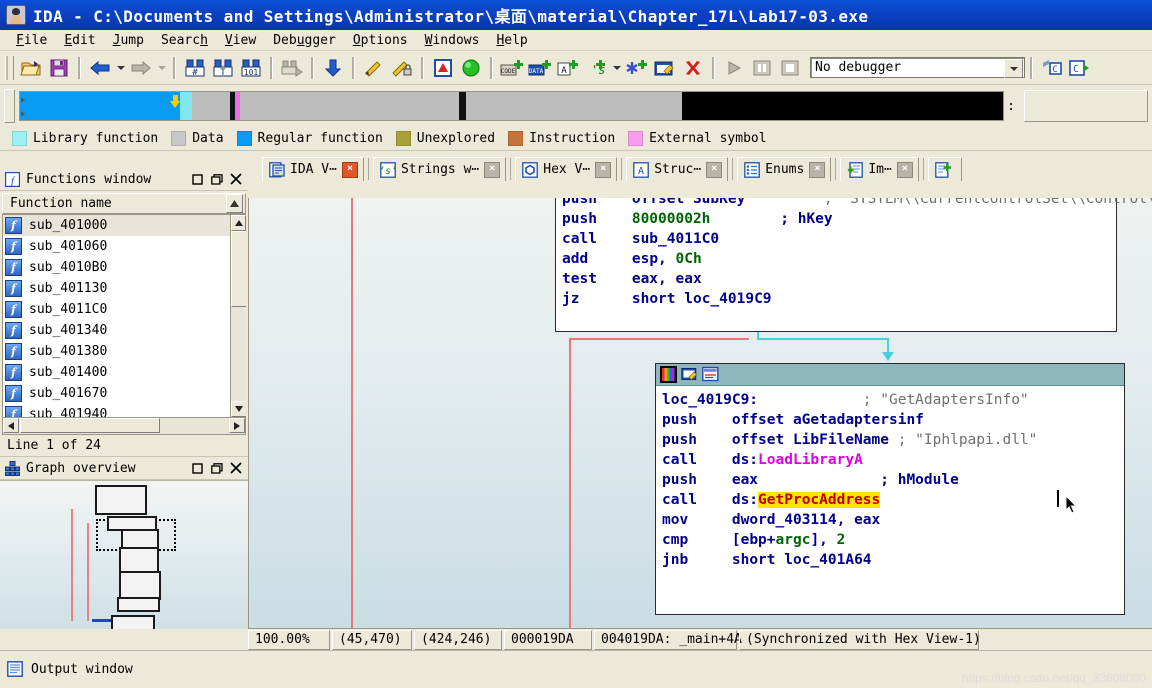  I want to click on functions-horizontal-scrollbar, so click(124, 426).